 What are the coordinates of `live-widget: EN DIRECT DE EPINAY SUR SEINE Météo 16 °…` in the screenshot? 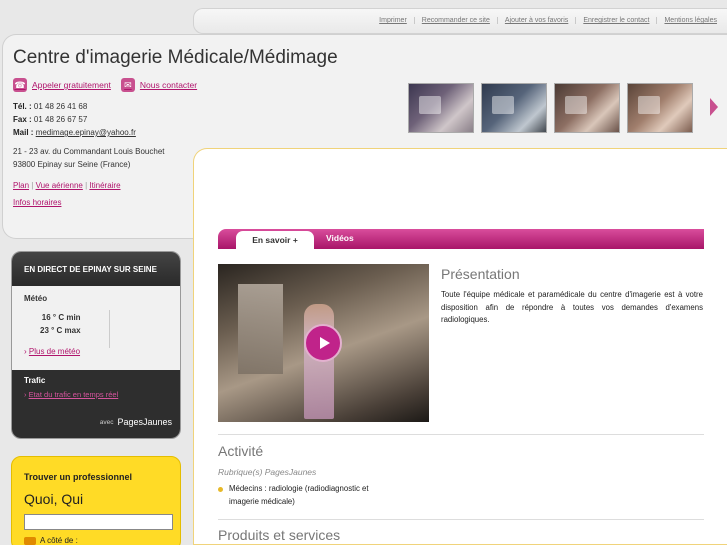 It's located at (96, 345).